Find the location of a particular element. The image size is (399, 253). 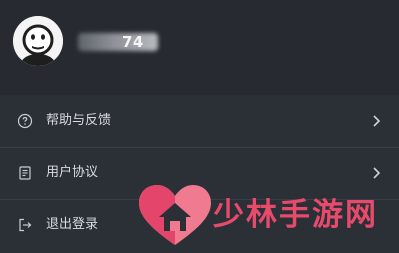

help-circle-icon is located at coordinates (25, 121).